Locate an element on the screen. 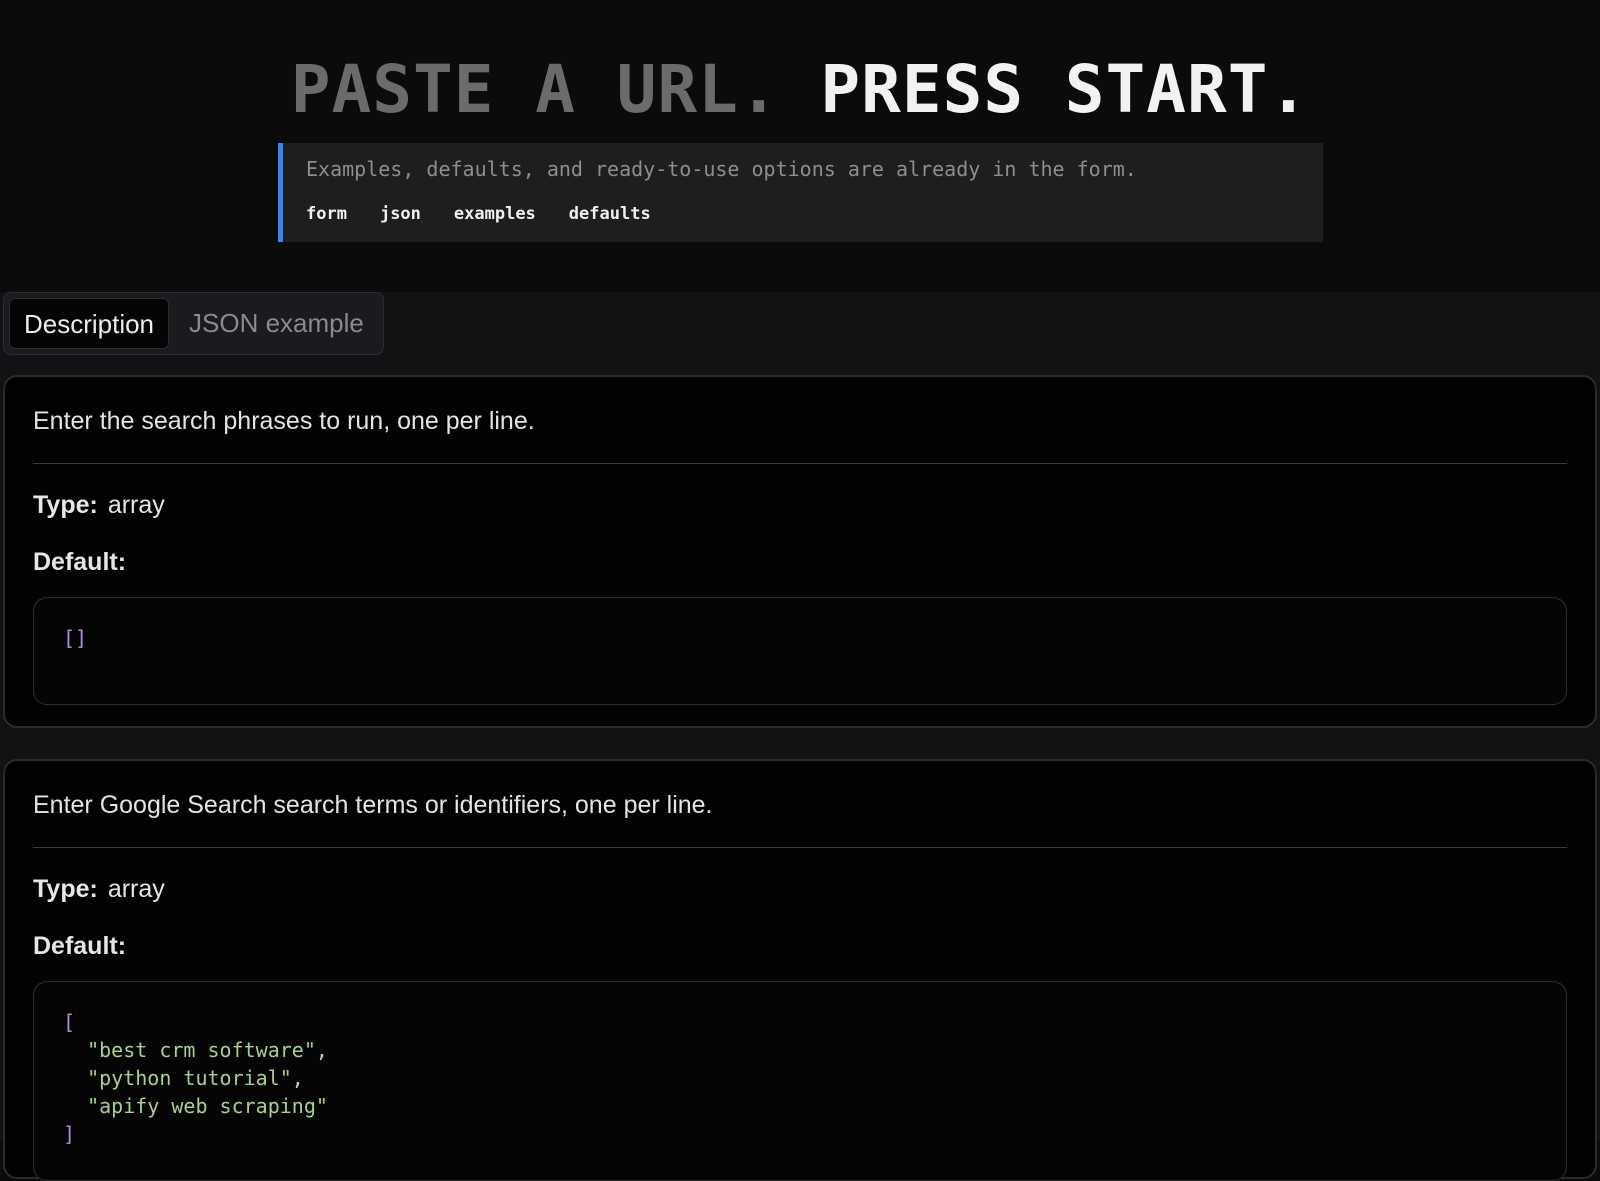 The width and height of the screenshot is (1600, 1181). callout-tags: form json examples defaults is located at coordinates (495, 214).